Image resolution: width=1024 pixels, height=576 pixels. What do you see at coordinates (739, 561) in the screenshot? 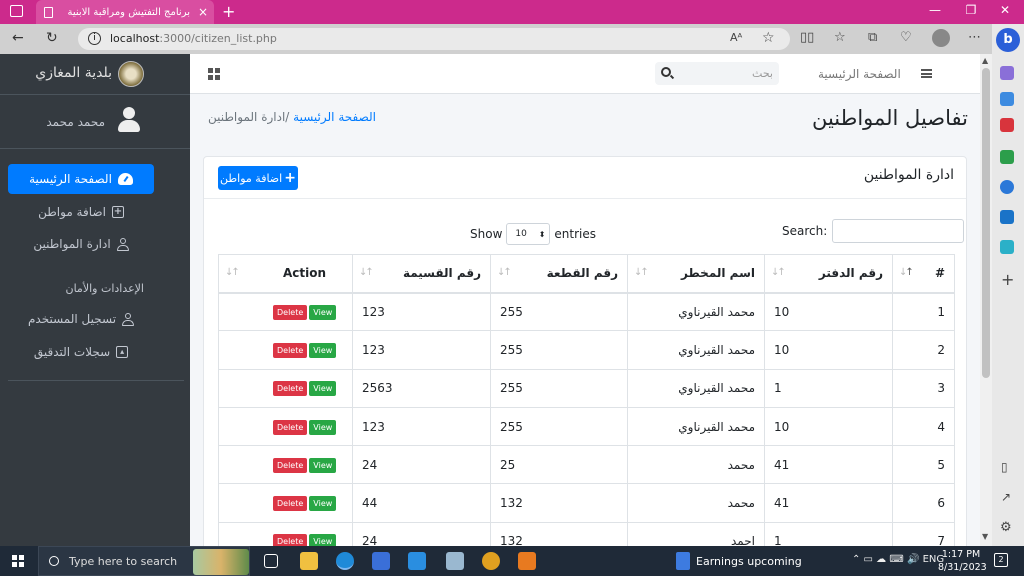
I see `weather-widget: Earnings upcoming` at bounding box center [739, 561].